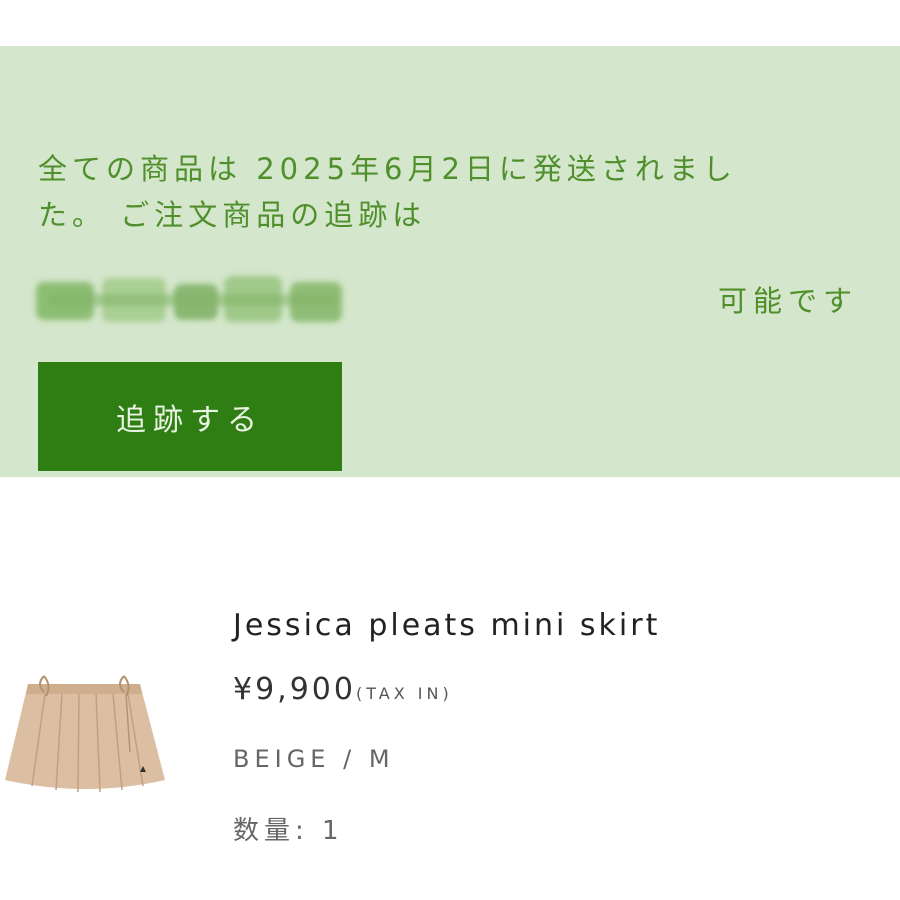  I want to click on tax-included-note: (TAX IN), so click(404, 693).